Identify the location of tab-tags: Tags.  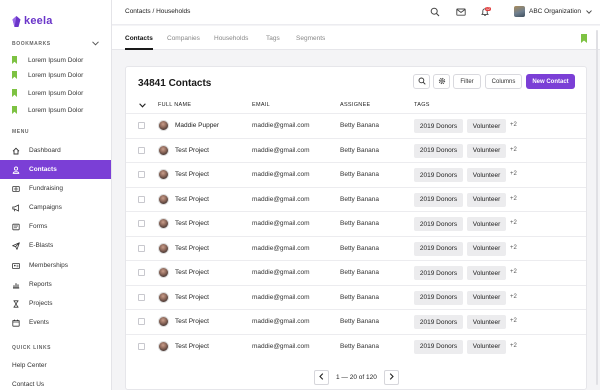
(273, 42).